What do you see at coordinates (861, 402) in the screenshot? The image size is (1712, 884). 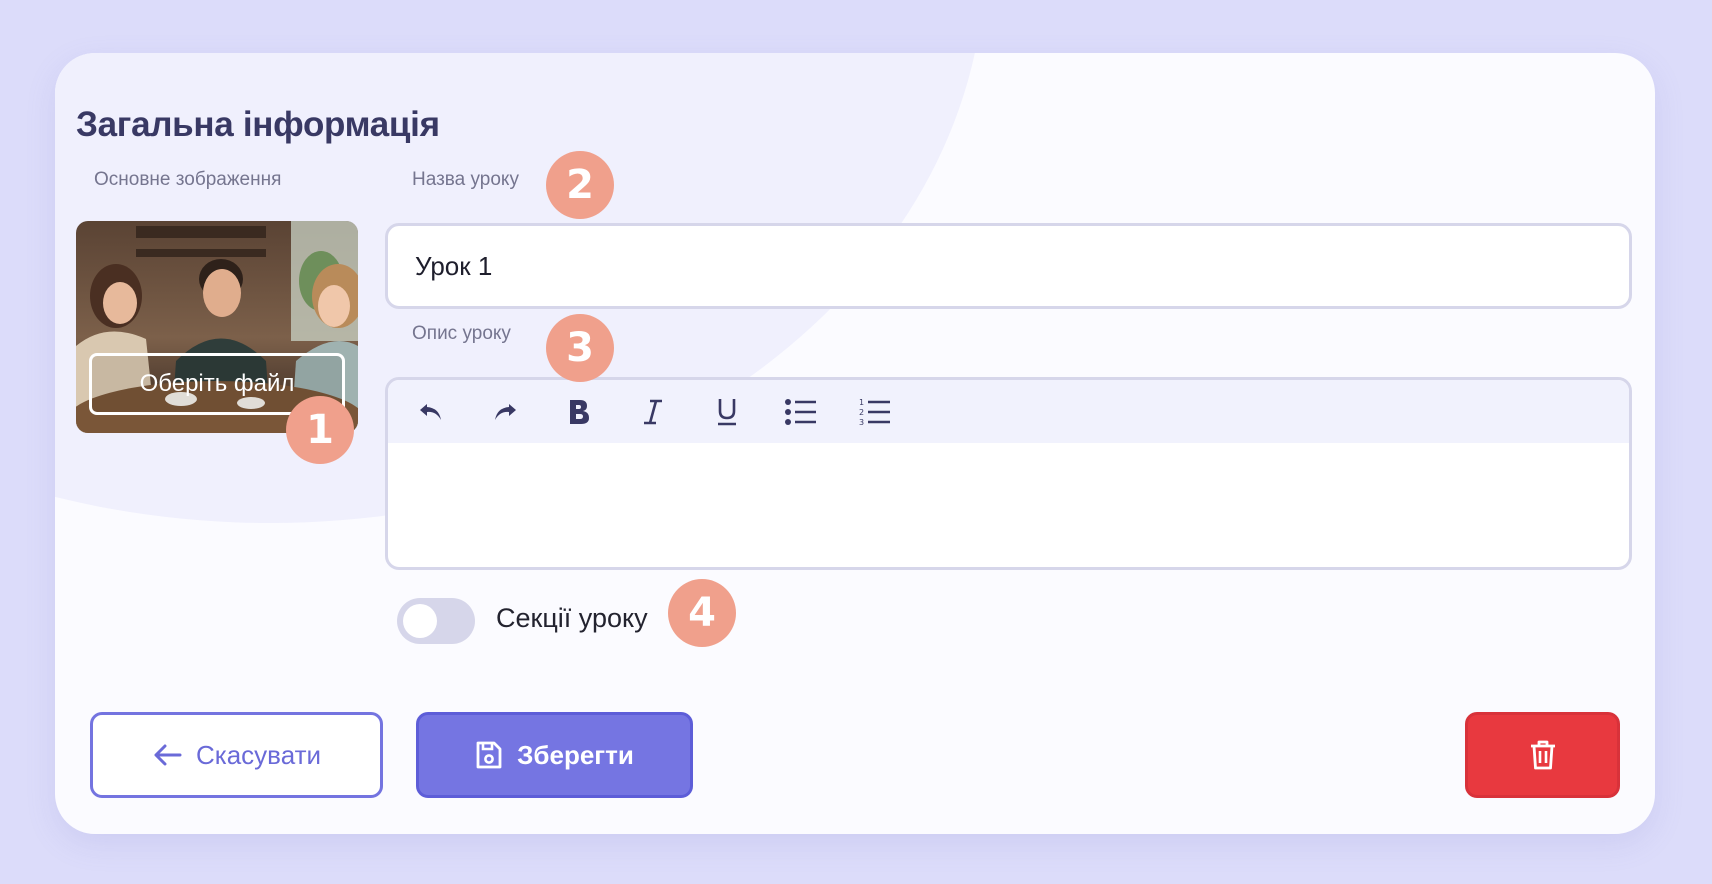 I see `svg-text: 1` at bounding box center [861, 402].